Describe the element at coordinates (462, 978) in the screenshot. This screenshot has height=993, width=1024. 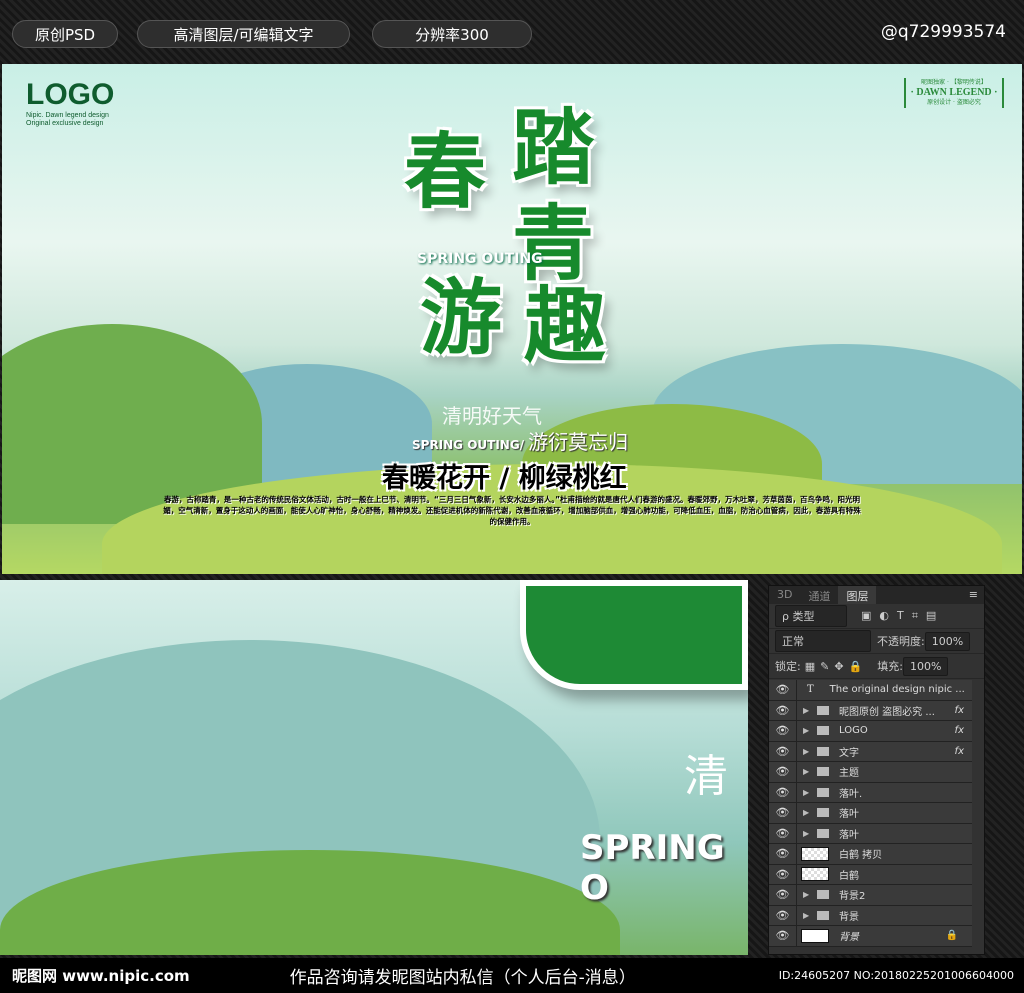
I see `notice: 作品咨询请发昵图站内私信（个人后台-消息）` at that location.